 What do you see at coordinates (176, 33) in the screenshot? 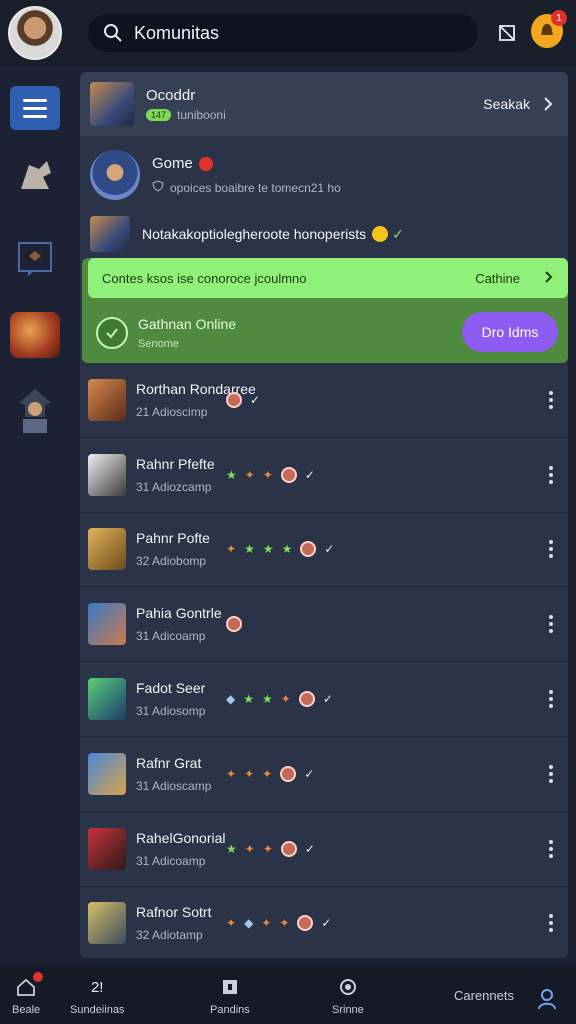
I see `search-input: Komunitas` at bounding box center [176, 33].